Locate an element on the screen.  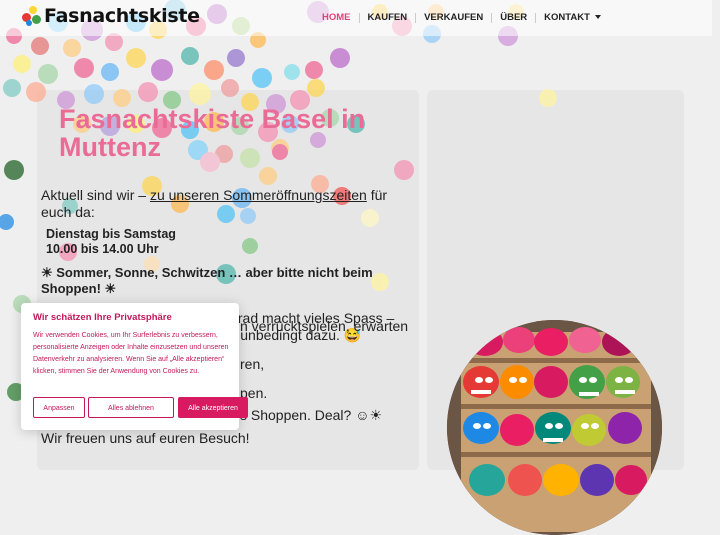
cookie-banner-title: Wir schätzen Ihre Privatsphäre is located at coordinates (102, 317).